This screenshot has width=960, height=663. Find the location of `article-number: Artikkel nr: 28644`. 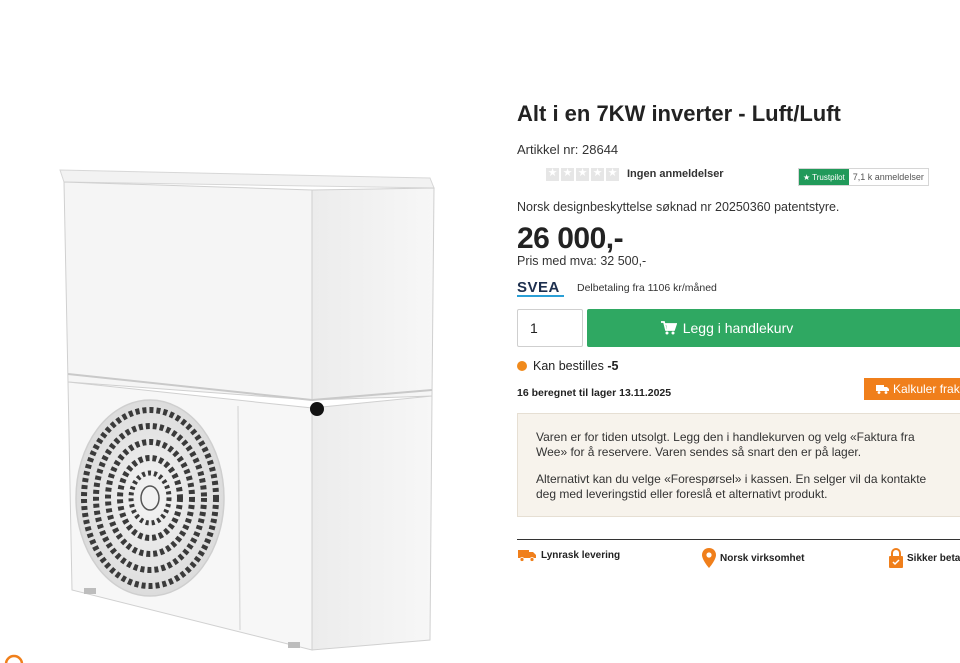

article-number: Artikkel nr: 28644 is located at coordinates (568, 149).